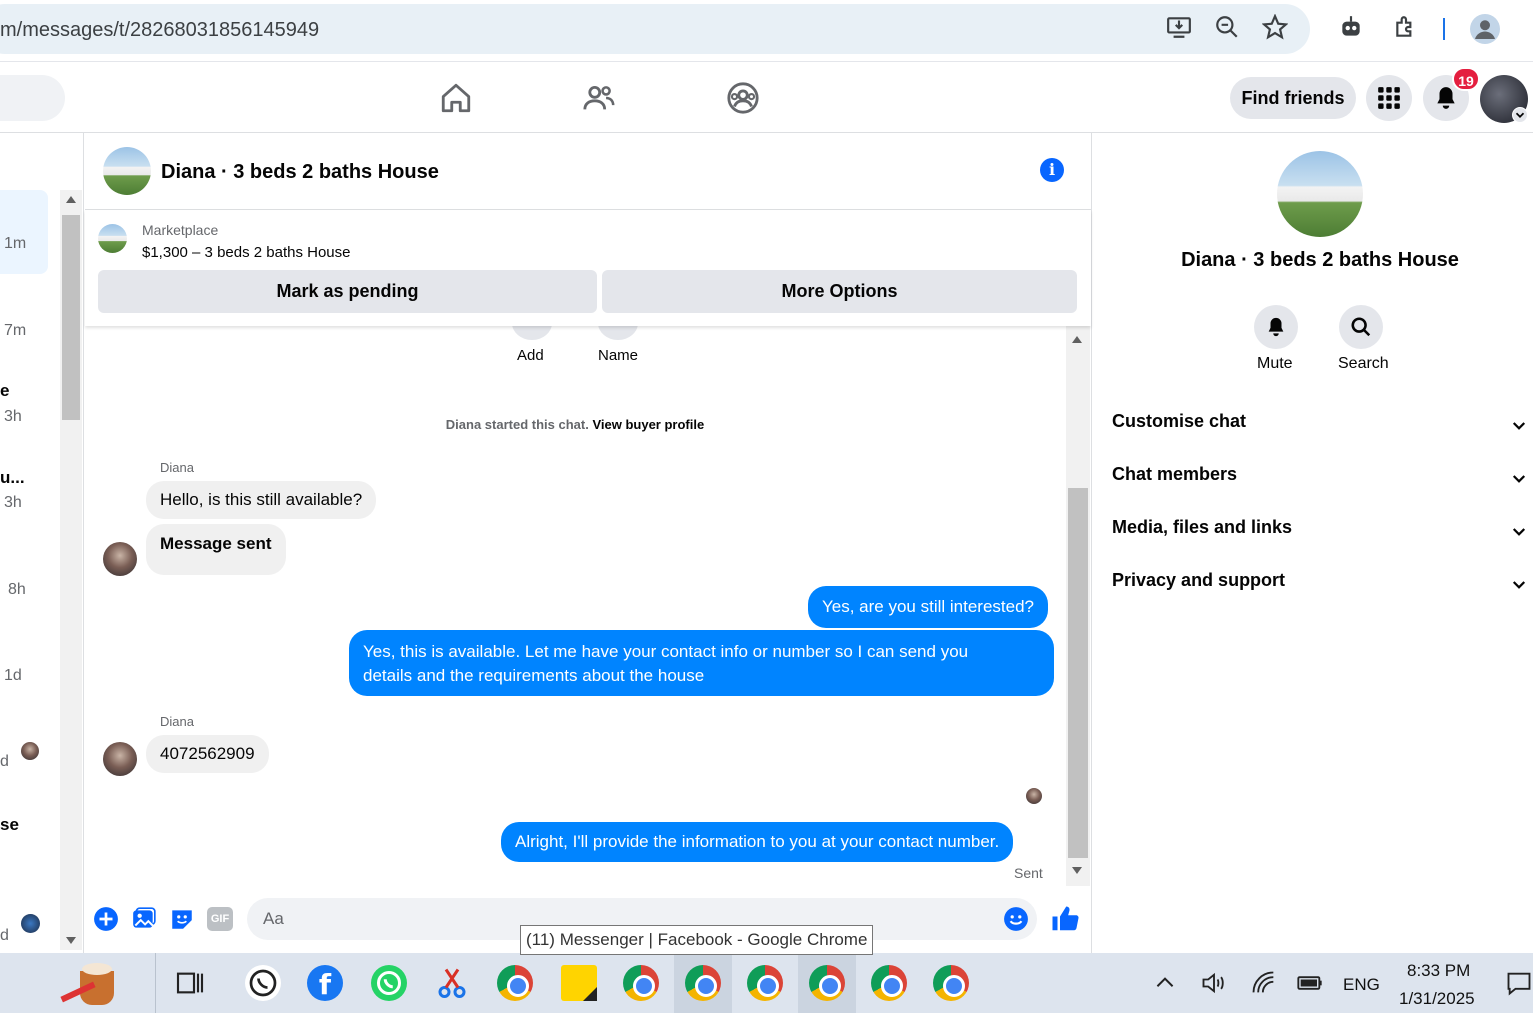 The height and width of the screenshot is (1013, 1533). I want to click on conversation-item-active, so click(24, 232).